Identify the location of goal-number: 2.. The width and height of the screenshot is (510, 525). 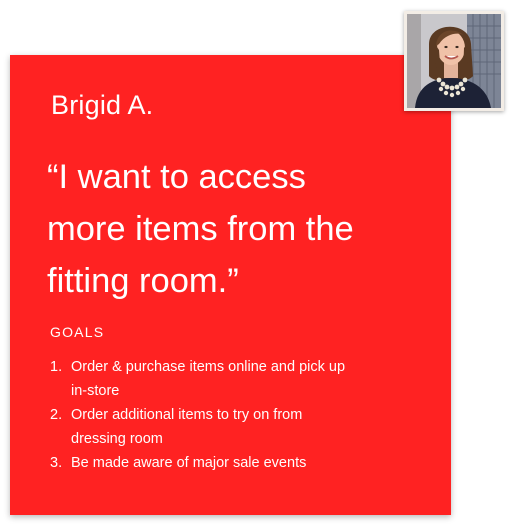
(56, 415).